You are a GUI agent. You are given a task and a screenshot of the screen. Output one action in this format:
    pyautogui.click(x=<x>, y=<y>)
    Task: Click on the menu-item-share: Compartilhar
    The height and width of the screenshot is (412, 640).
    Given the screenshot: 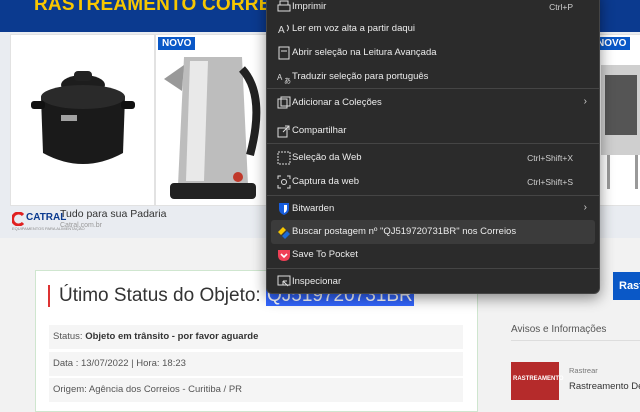 What is the action you would take?
    pyautogui.click(x=433, y=131)
    